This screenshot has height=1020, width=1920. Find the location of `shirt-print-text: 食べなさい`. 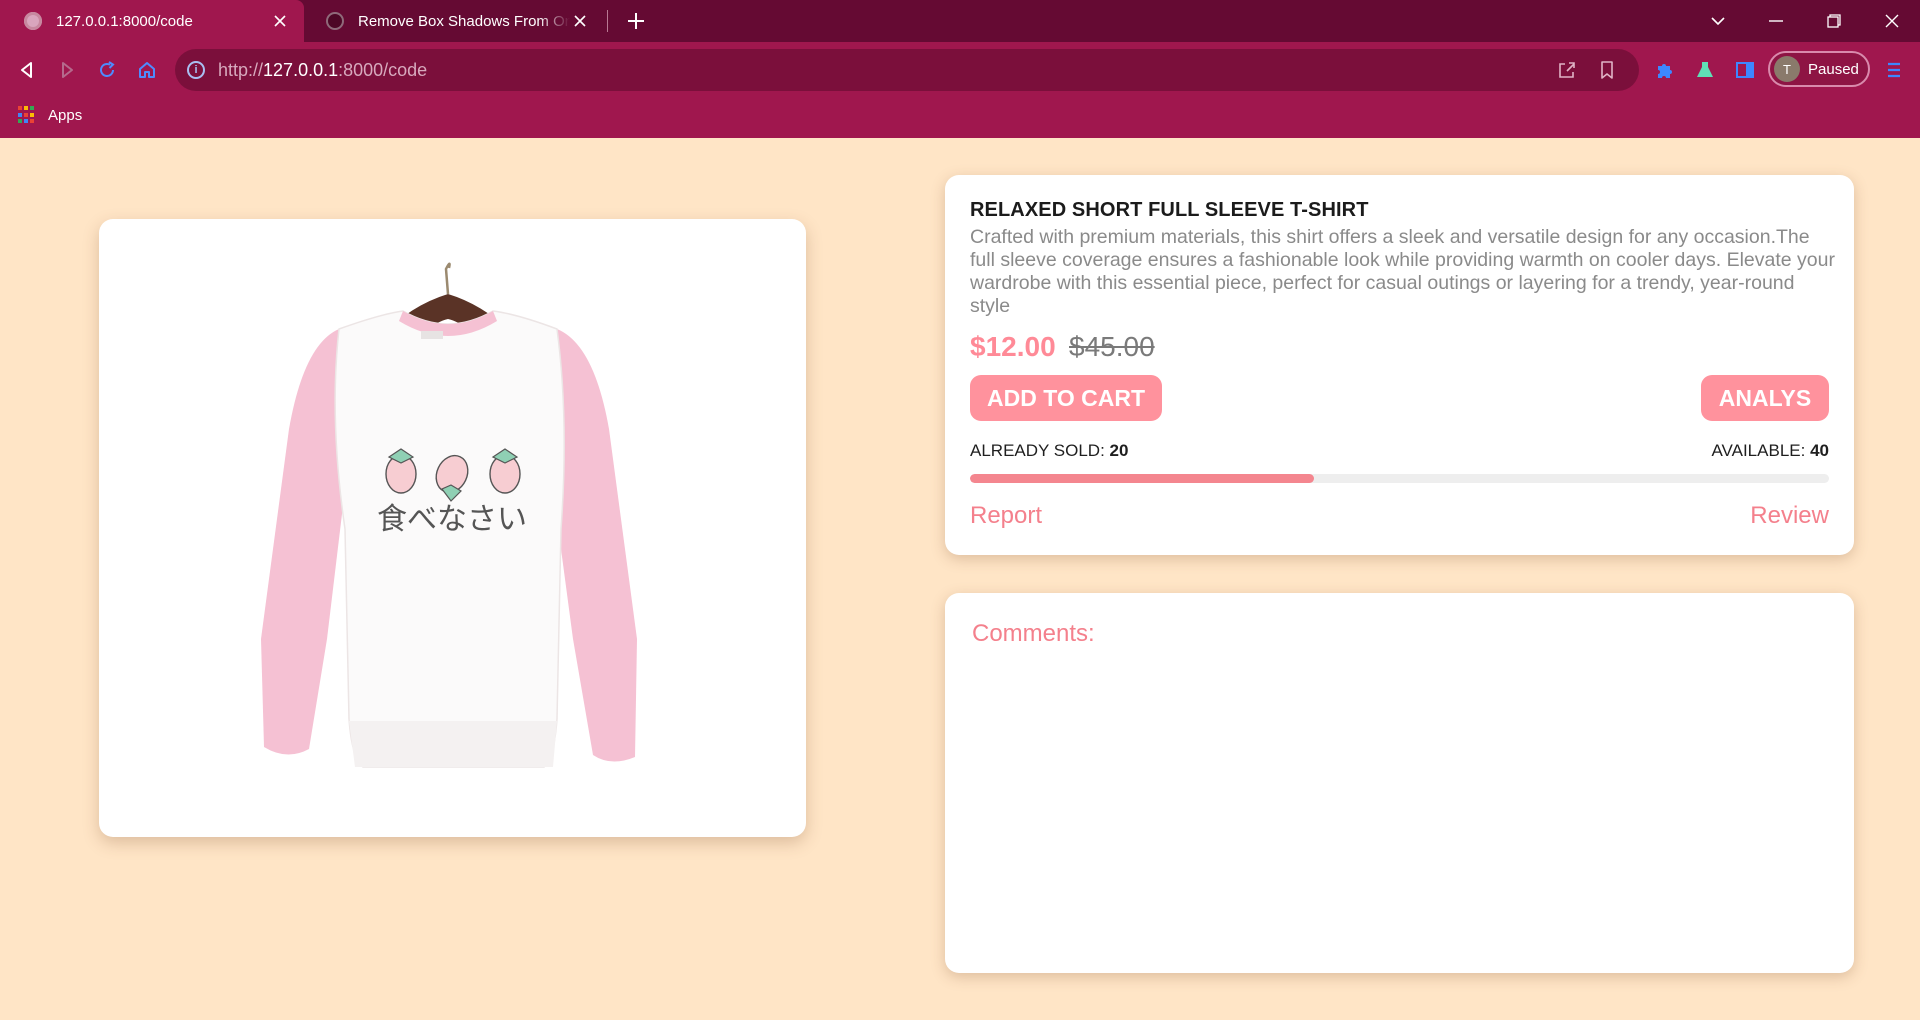

shirt-print-text: 食べなさい is located at coordinates (452, 519).